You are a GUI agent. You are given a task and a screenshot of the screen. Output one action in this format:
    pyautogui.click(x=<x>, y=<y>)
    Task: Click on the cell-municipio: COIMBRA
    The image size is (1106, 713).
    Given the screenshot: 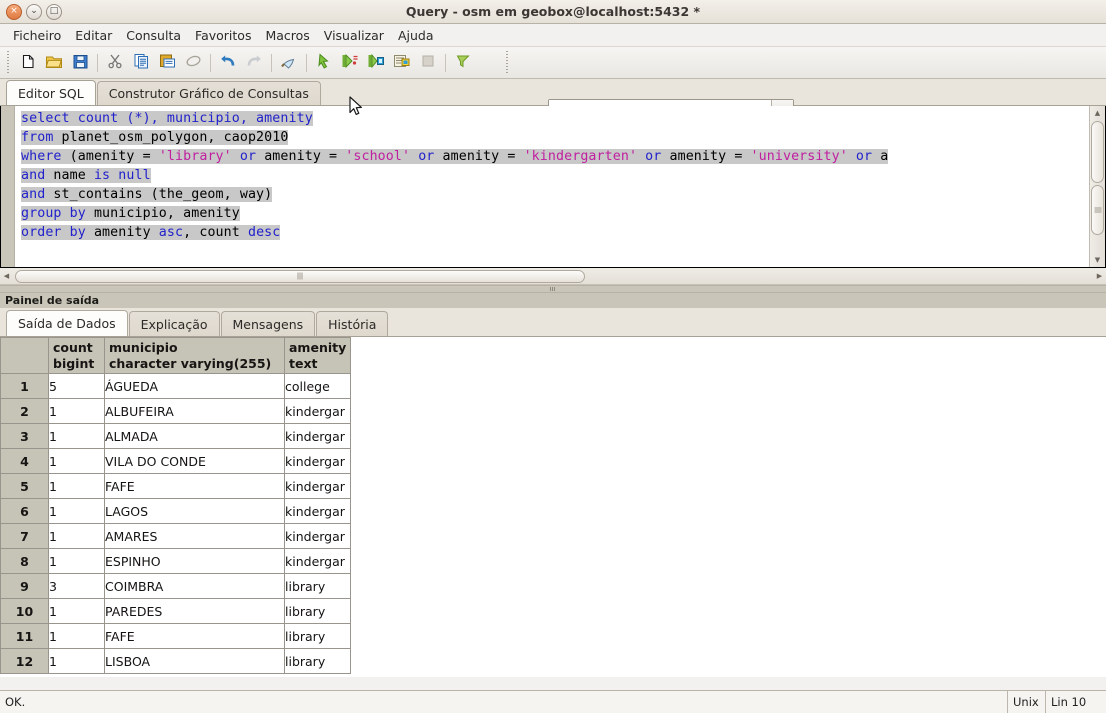 What is the action you would take?
    pyautogui.click(x=194, y=586)
    